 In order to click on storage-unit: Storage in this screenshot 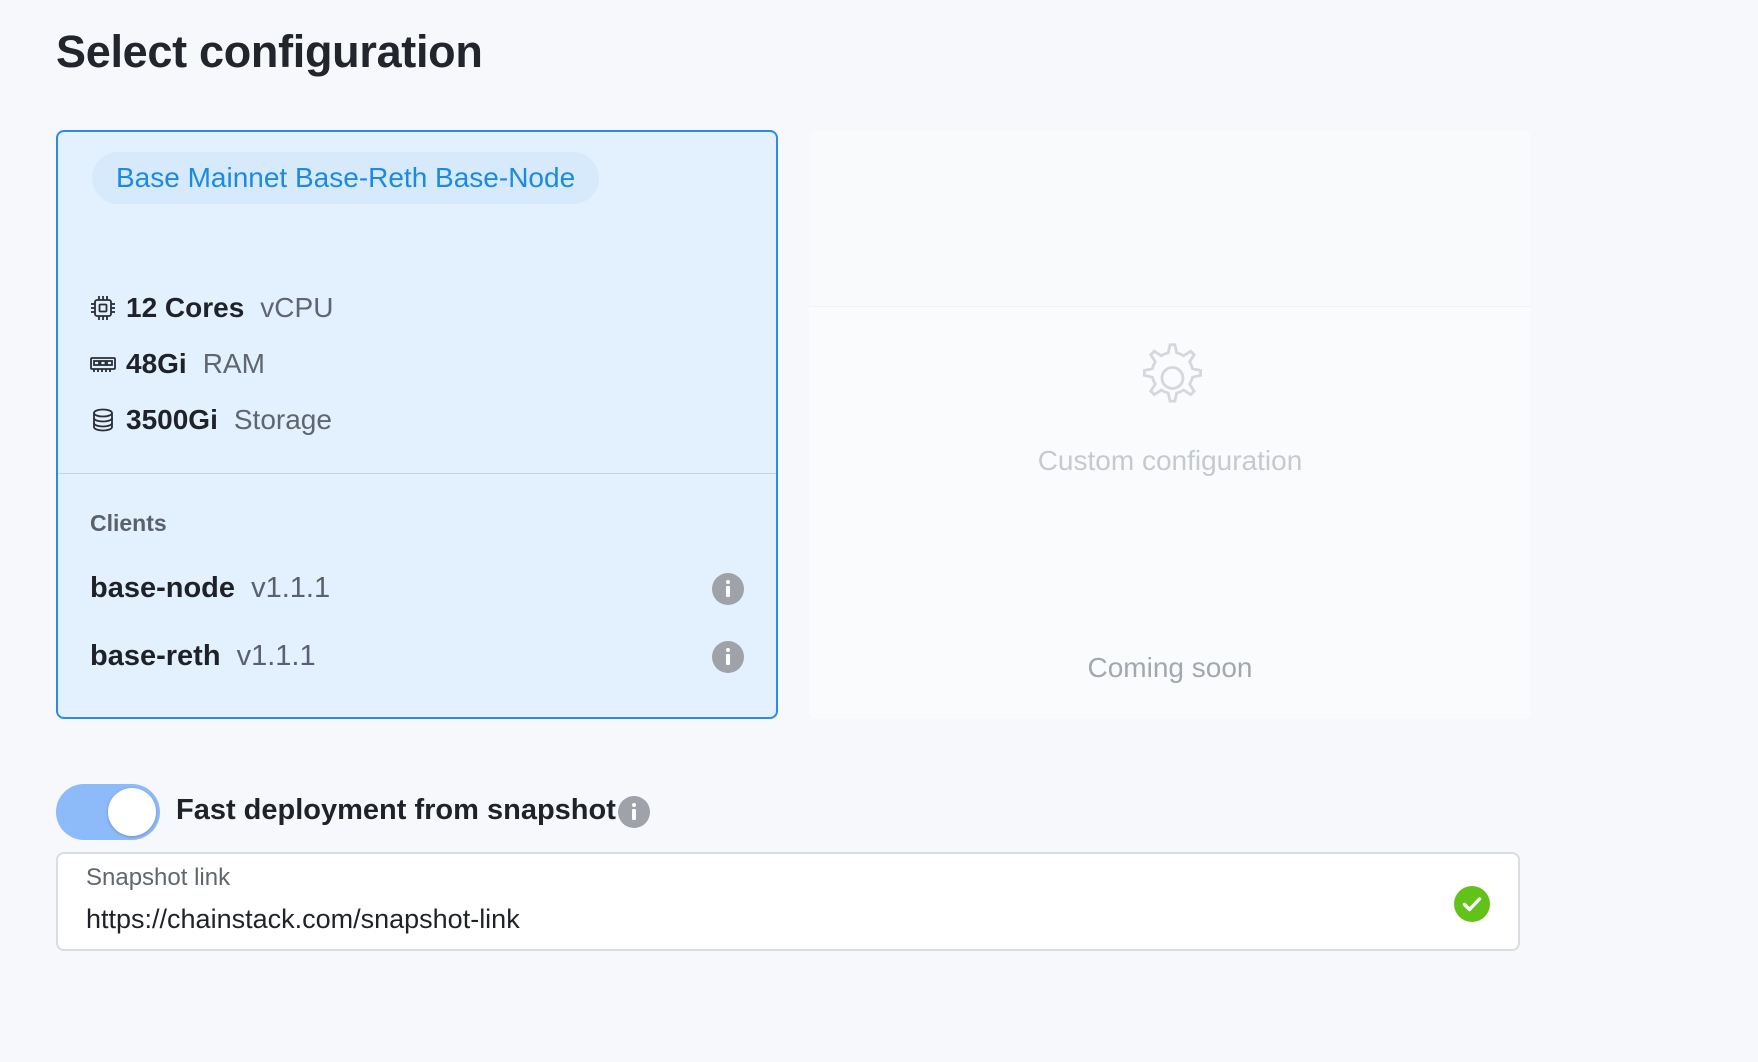, I will do `click(282, 419)`.